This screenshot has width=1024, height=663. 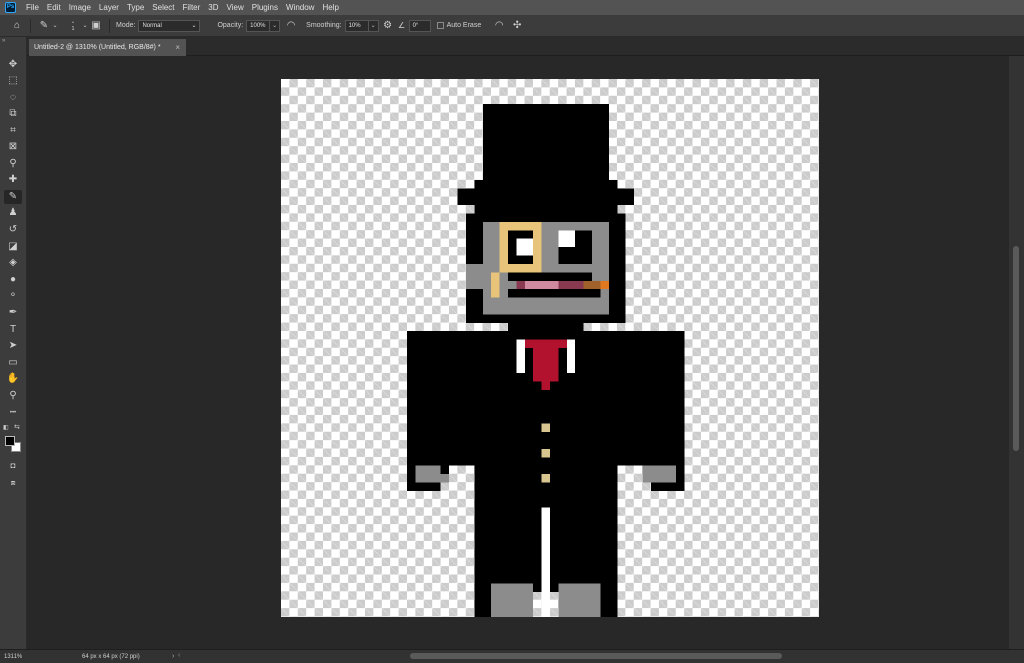 What do you see at coordinates (13, 379) in the screenshot?
I see `hand-tool-icon: ✋` at bounding box center [13, 379].